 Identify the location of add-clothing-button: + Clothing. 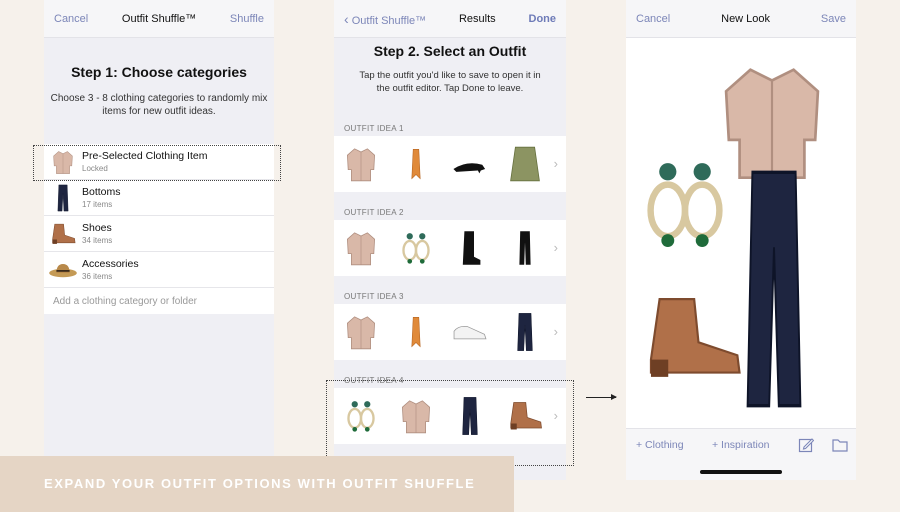
(660, 445).